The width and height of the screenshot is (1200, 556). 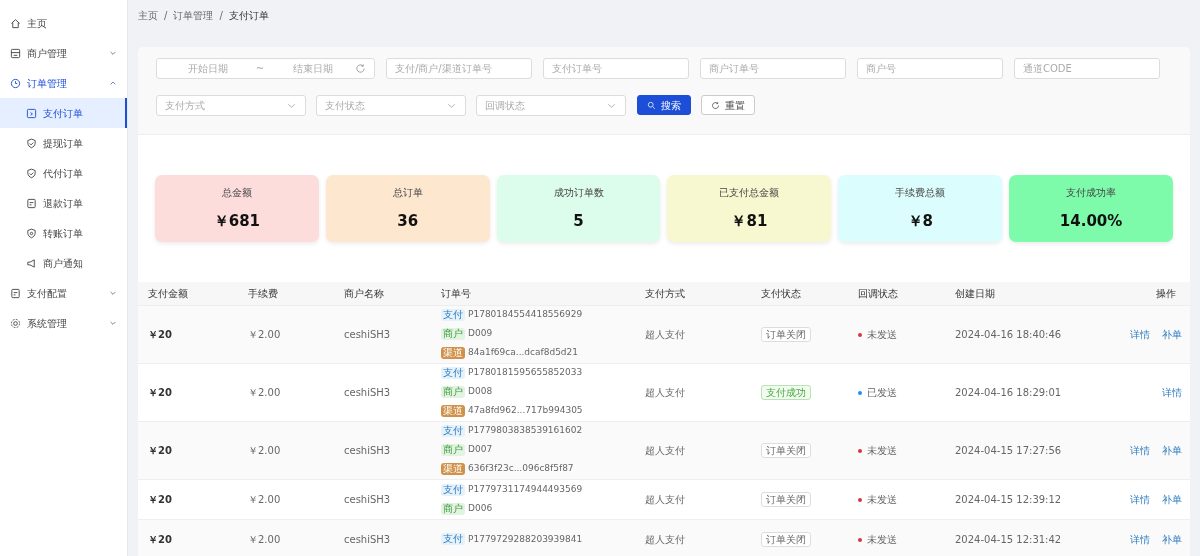 I want to click on order-number: D008, so click(x=480, y=392).